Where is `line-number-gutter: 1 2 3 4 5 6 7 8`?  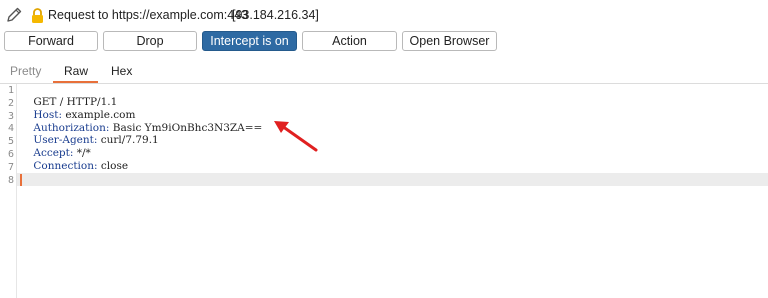
line-number-gutter: 1 2 3 4 5 6 7 8 is located at coordinates (8, 191).